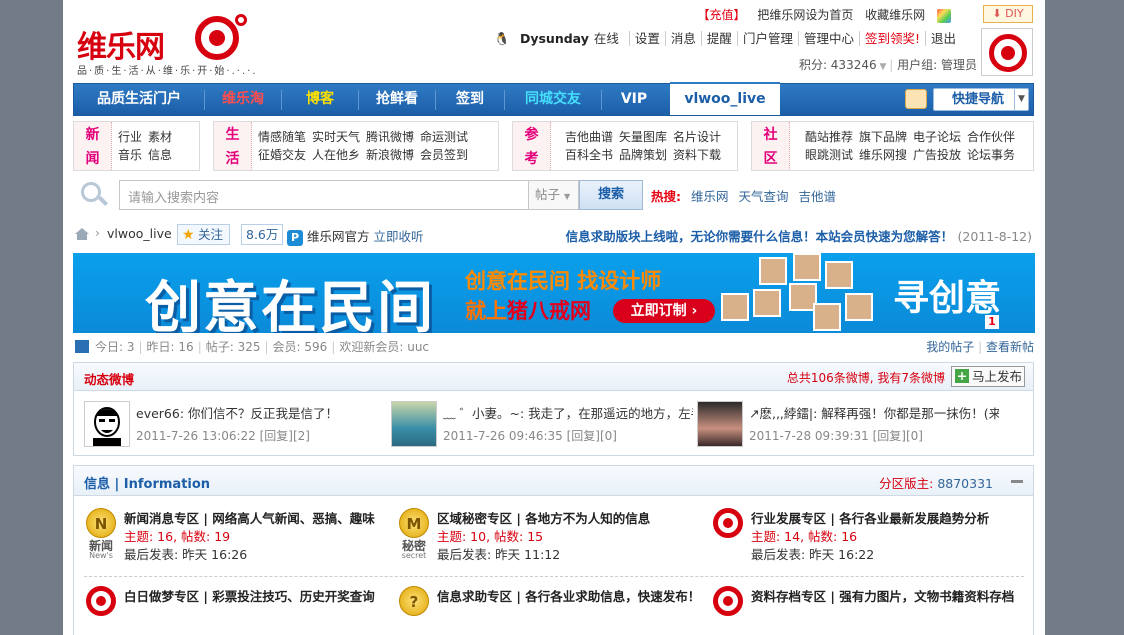  What do you see at coordinates (553, 99) in the screenshot?
I see `nav-item-local-dating: 同城交友` at bounding box center [553, 99].